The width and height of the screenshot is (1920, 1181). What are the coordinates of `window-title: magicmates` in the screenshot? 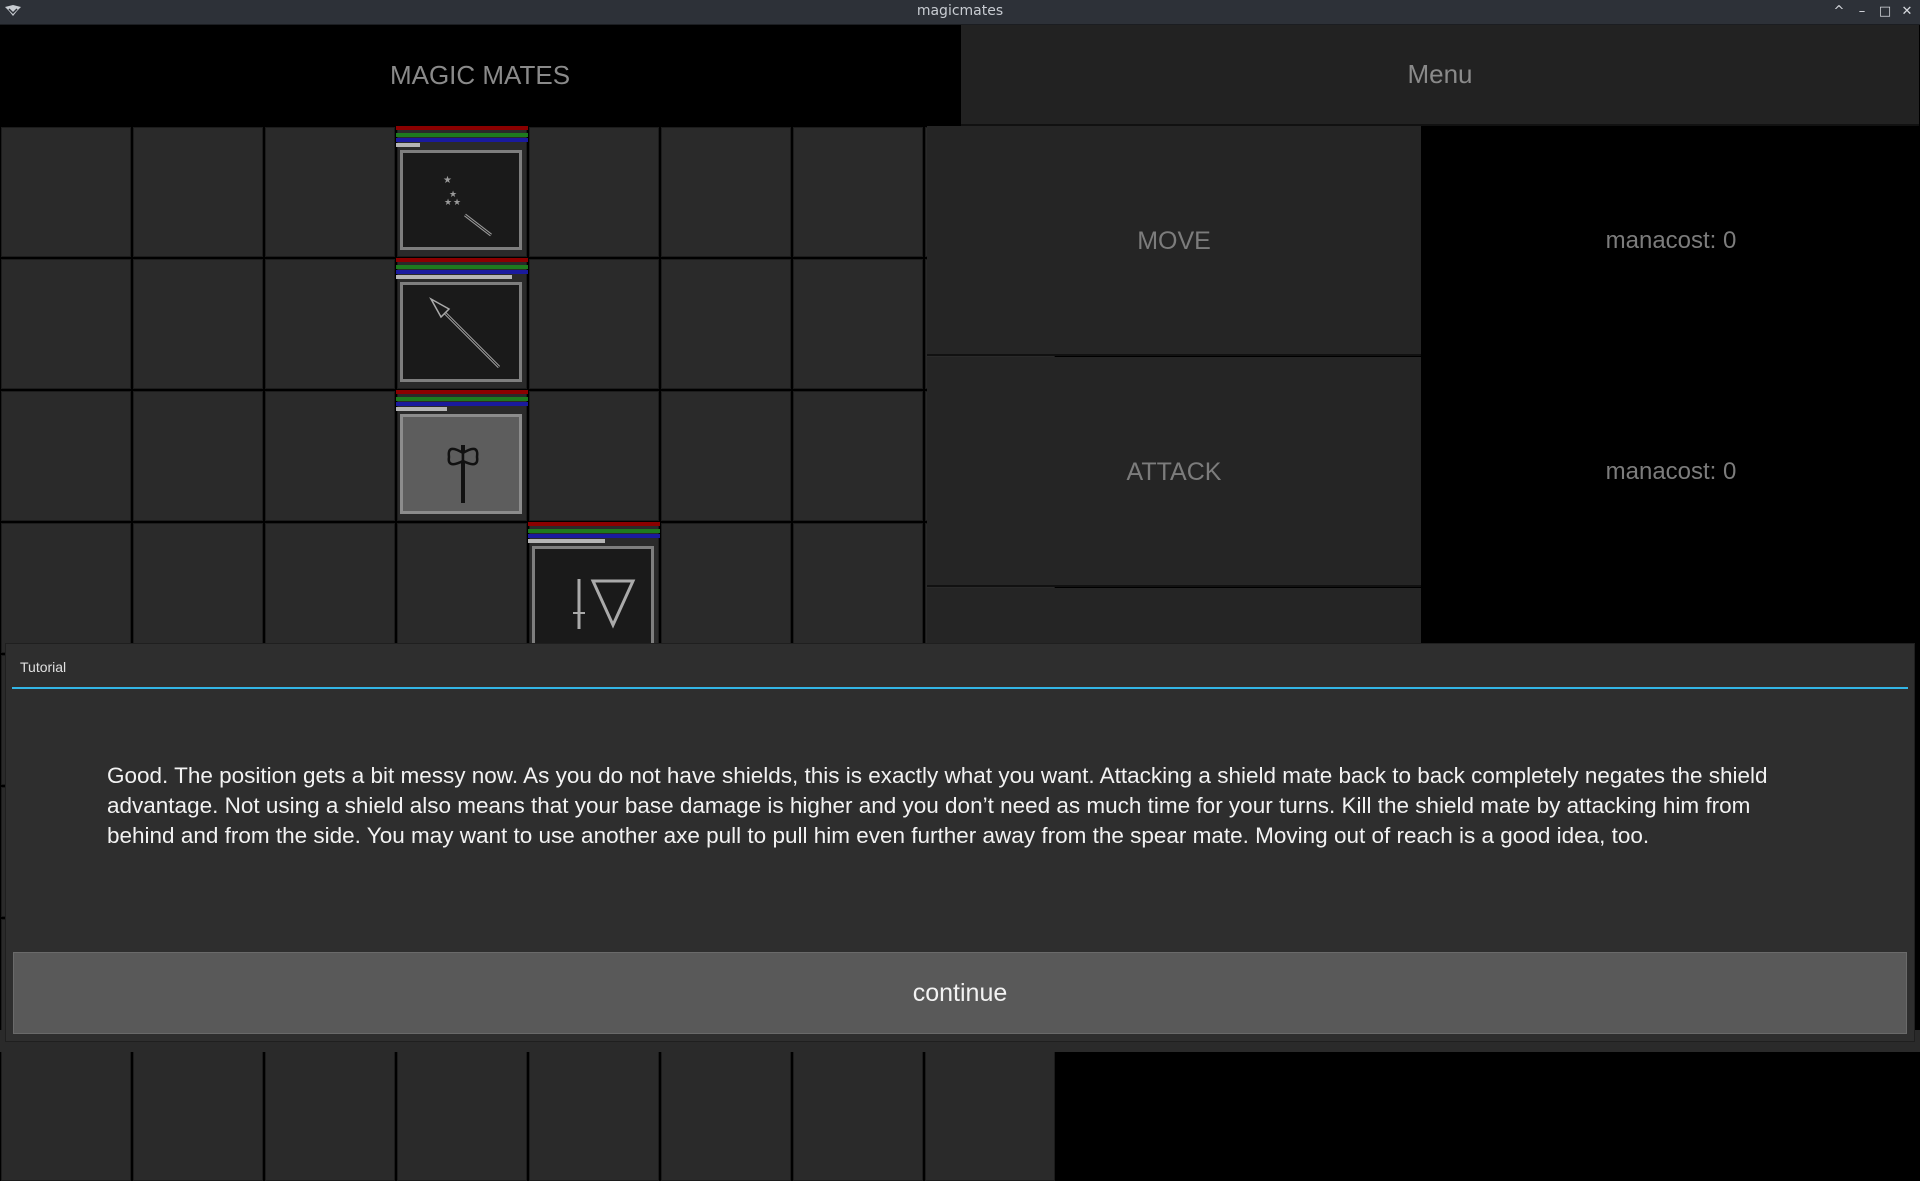 It's located at (960, 11).